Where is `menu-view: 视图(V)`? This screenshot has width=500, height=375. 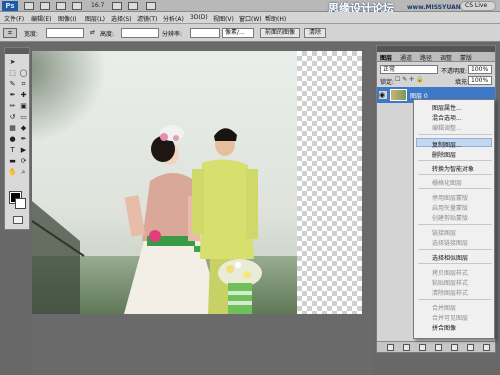
menu-view: 视图(V) is located at coordinates (223, 18).